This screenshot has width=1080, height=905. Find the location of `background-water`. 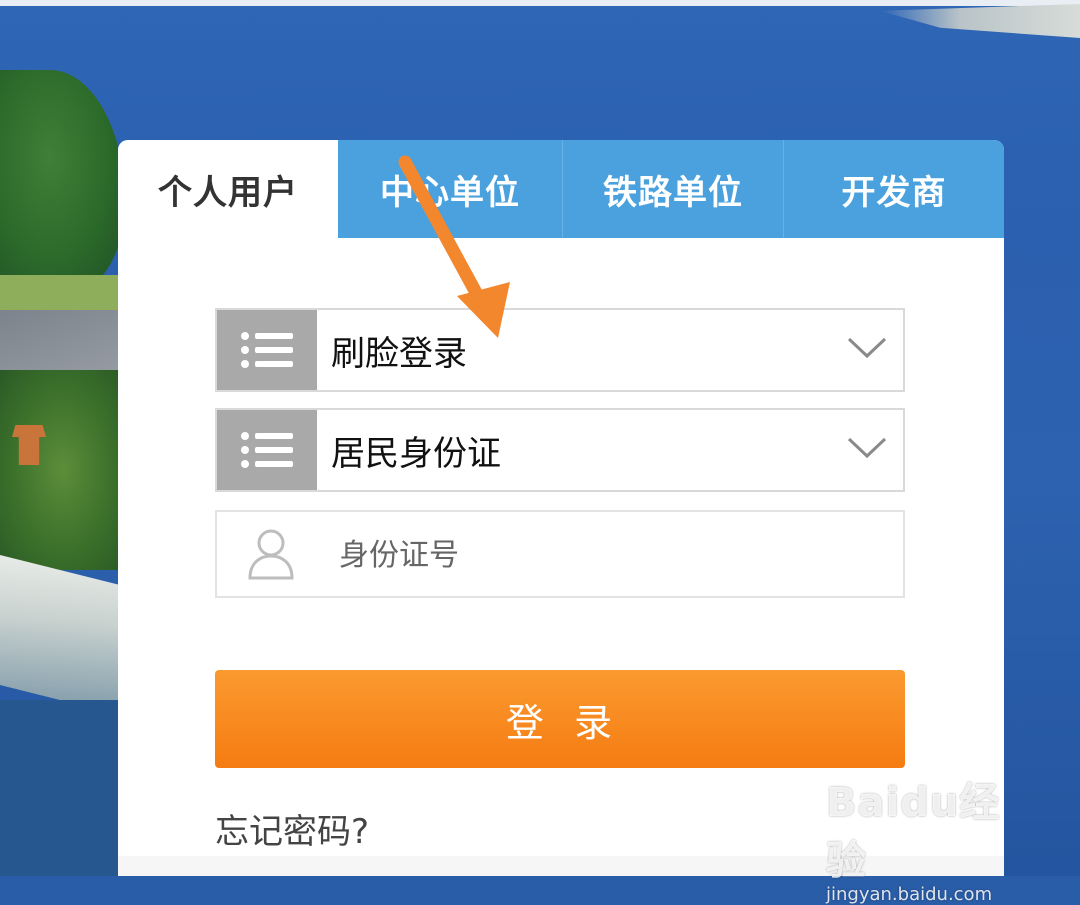

background-water is located at coordinates (62, 788).